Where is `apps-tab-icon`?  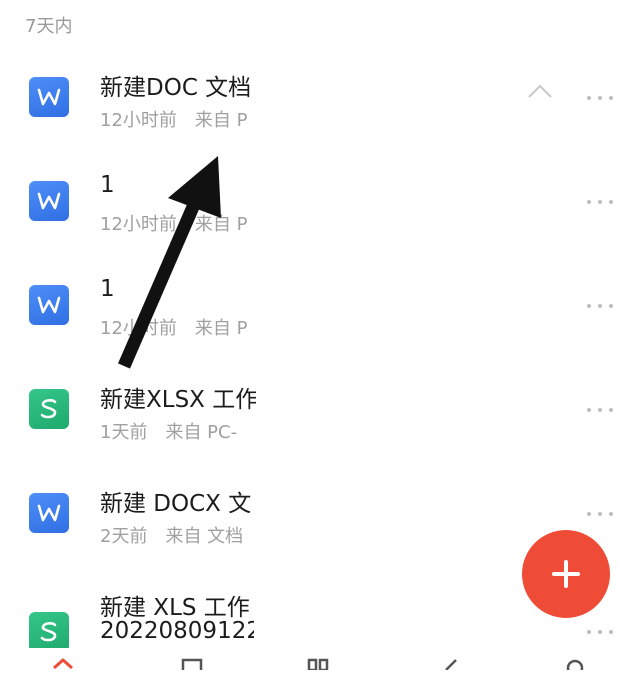 apps-tab-icon is located at coordinates (318, 663).